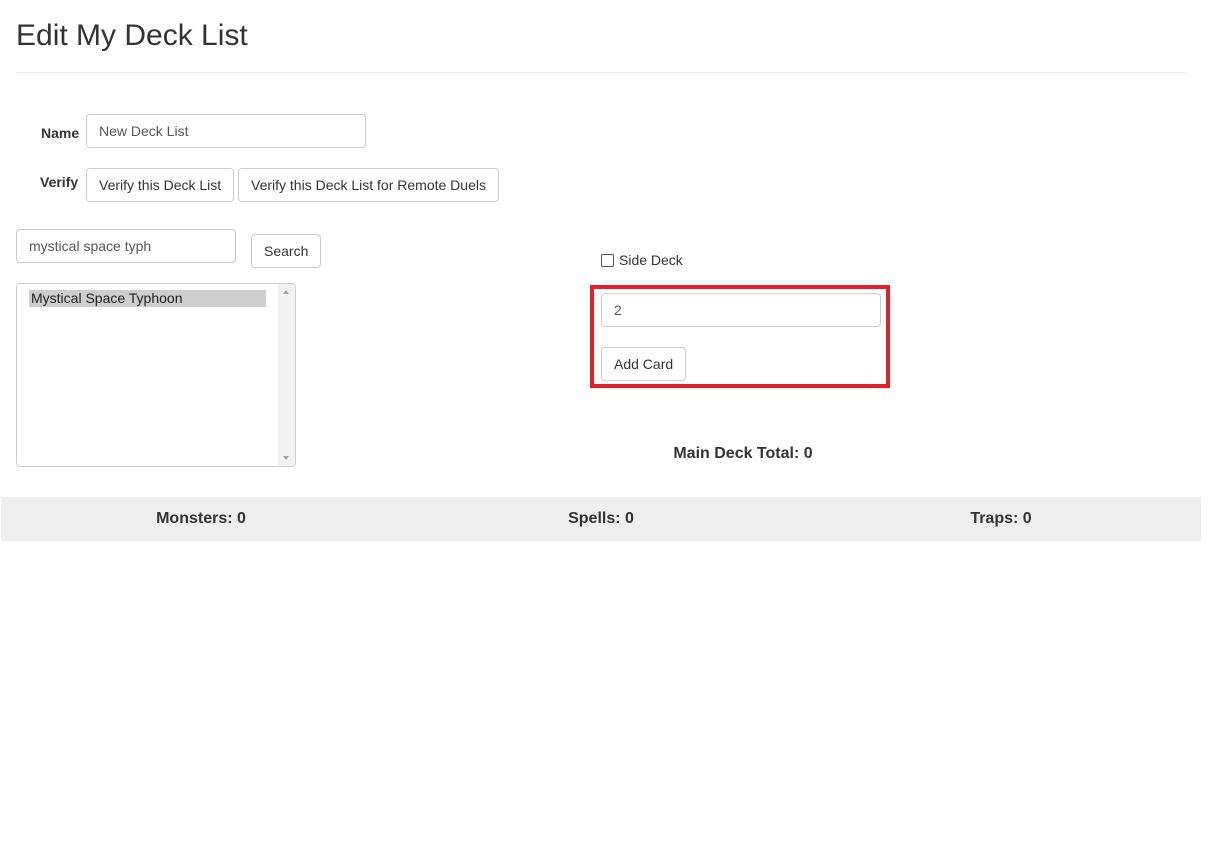 This screenshot has width=1218, height=841. I want to click on summary-bar: Monsters: 0 Spells: 0 Traps: 0, so click(601, 519).